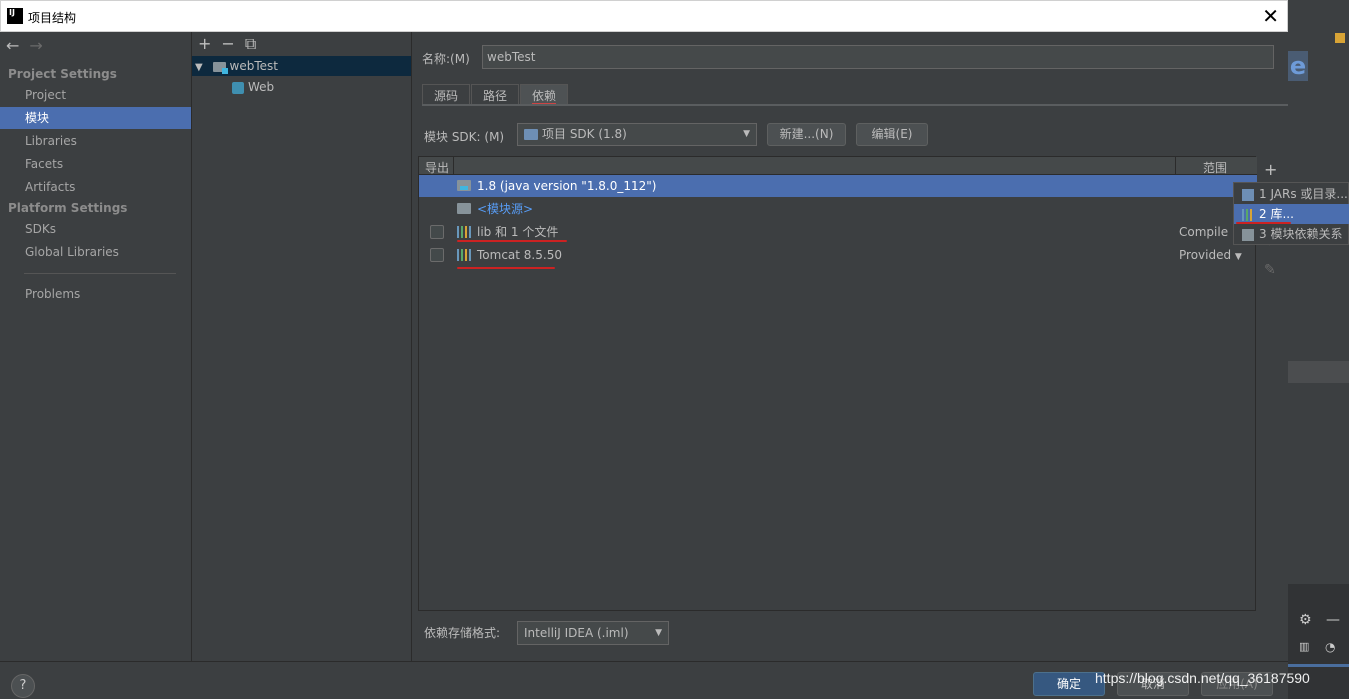 Image resolution: width=1349 pixels, height=699 pixels. Describe the element at coordinates (1318, 349) in the screenshot. I see `background-editor-strip: e ⚙ — ▥ ◔` at that location.